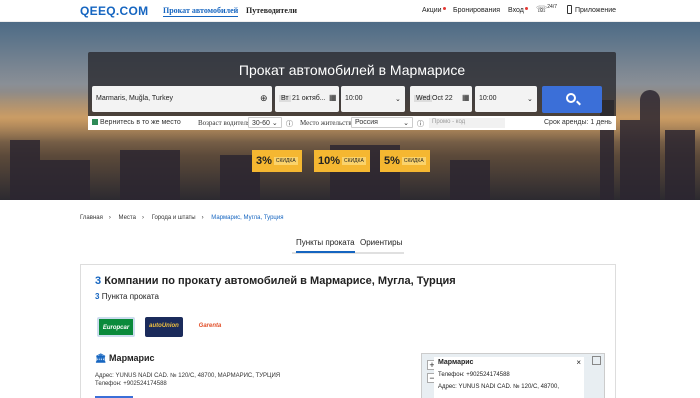  What do you see at coordinates (101, 358) in the screenshot?
I see `building-icon: 🏛` at bounding box center [101, 358].